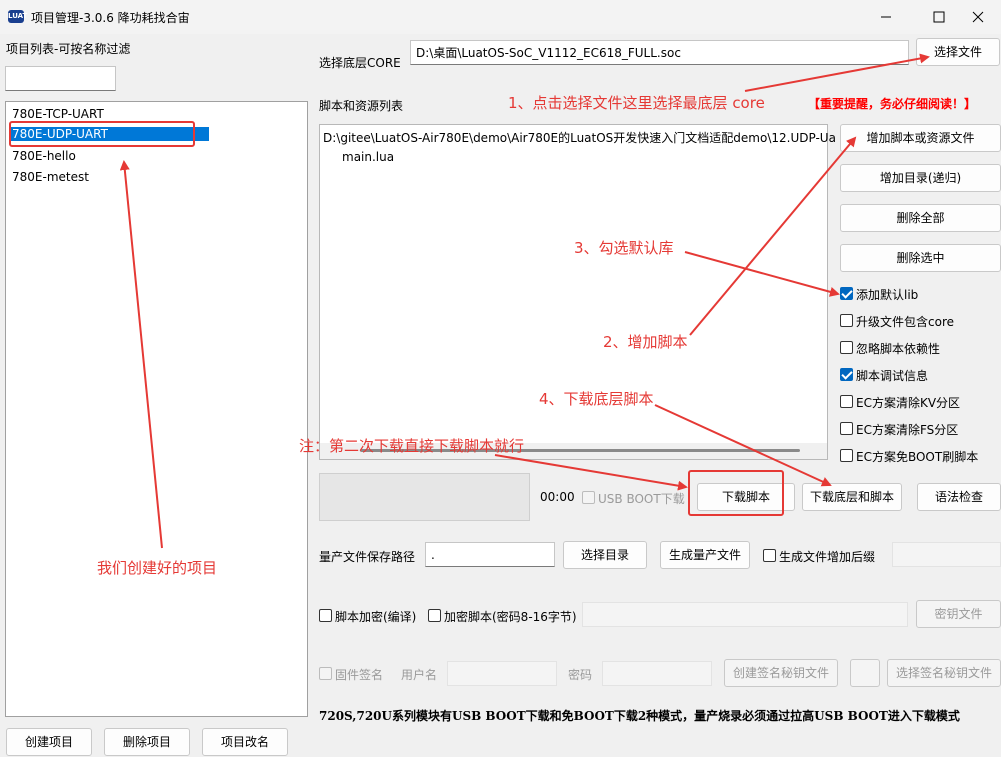  What do you see at coordinates (892, 376) in the screenshot?
I see `debug-info-label: 脚本调试信息` at bounding box center [892, 376].